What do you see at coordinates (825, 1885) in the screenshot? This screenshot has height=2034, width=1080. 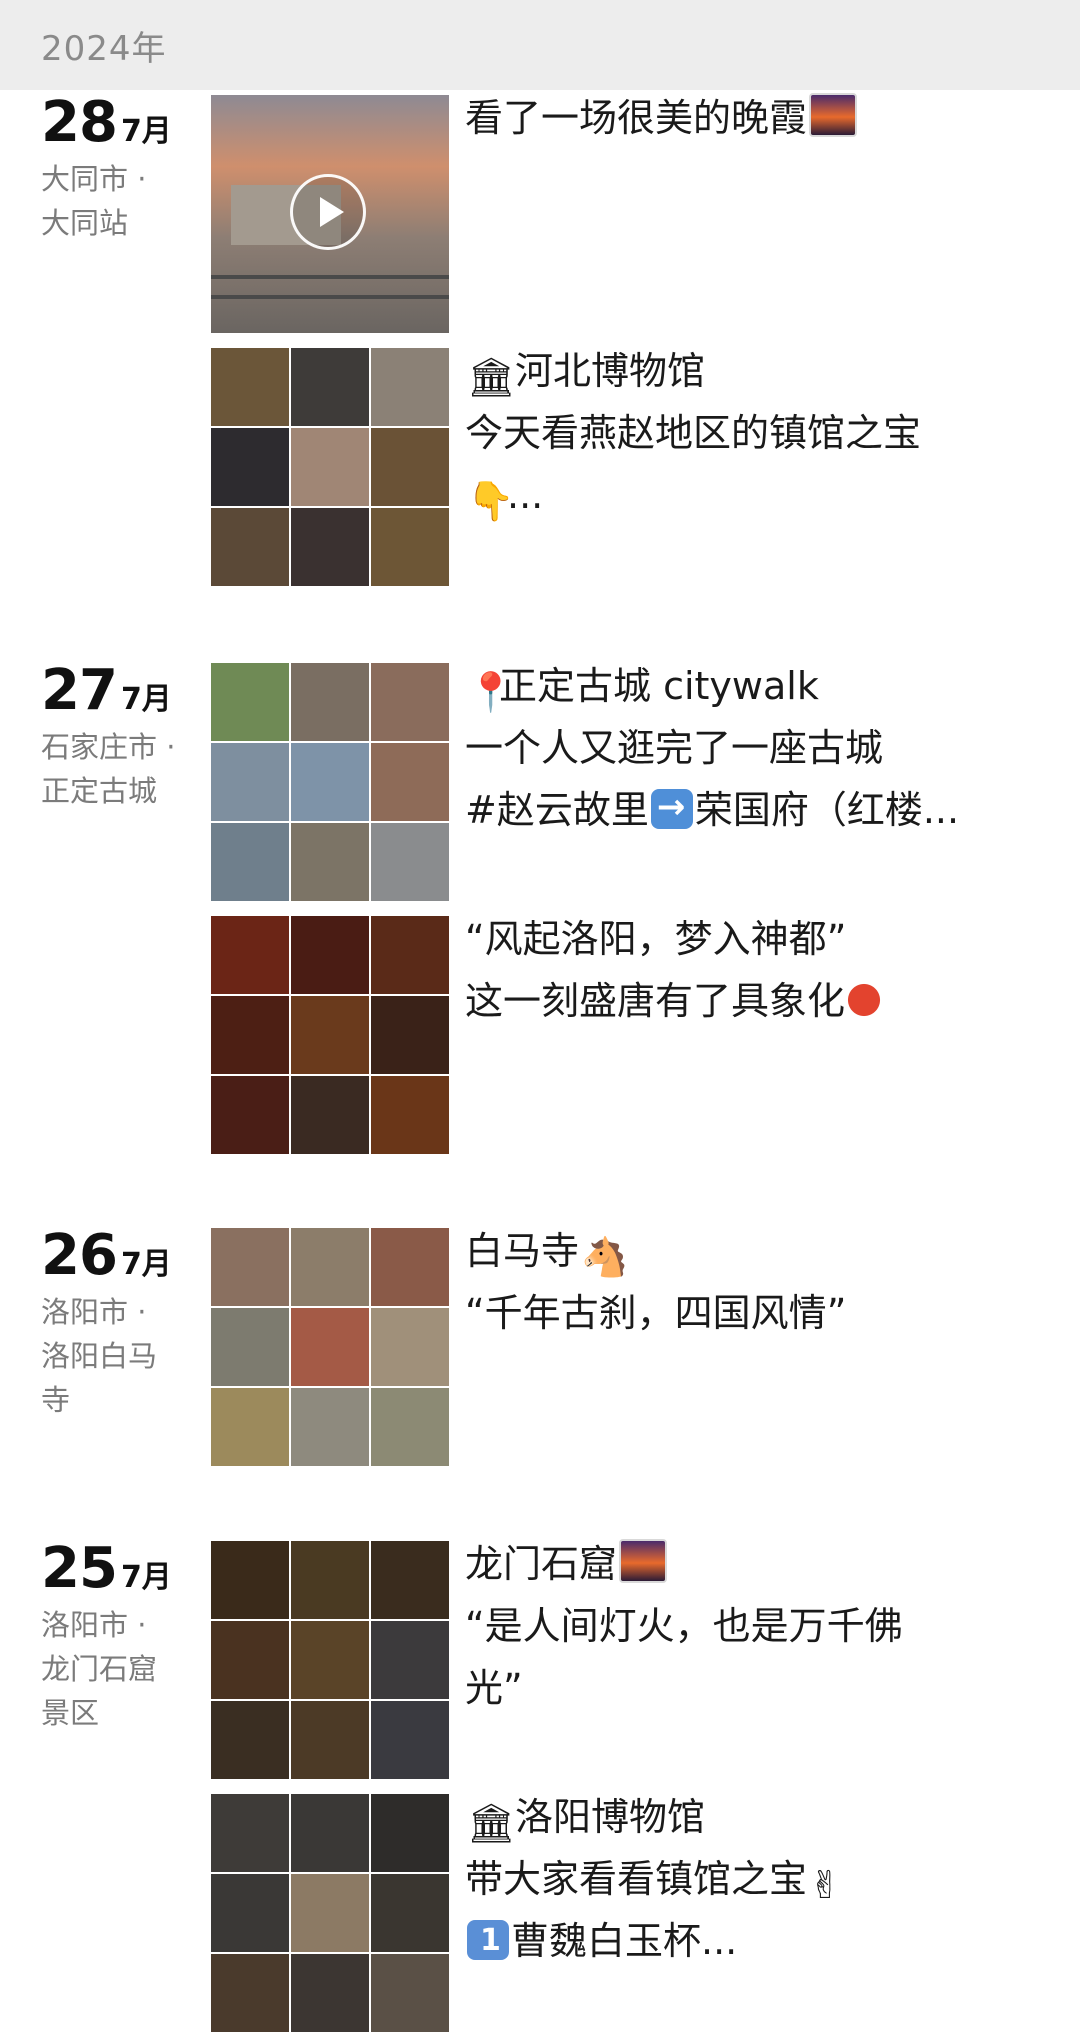 I see `victory-hand-icon: ✌` at bounding box center [825, 1885].